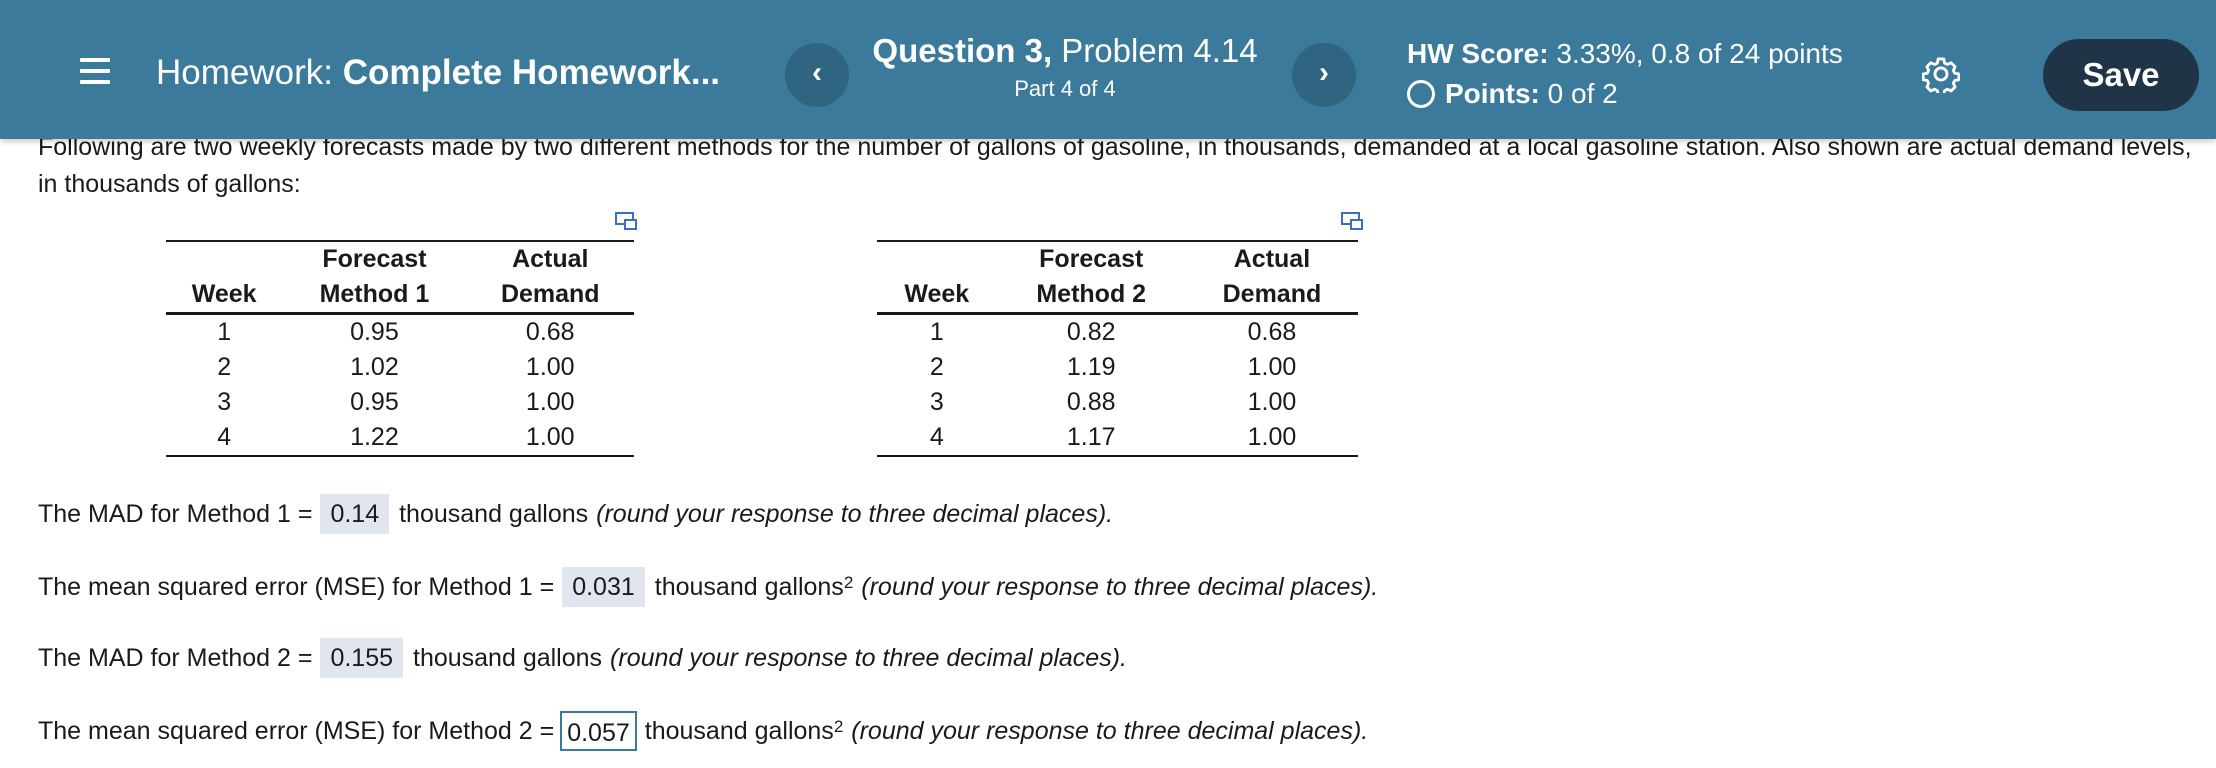 This screenshot has height=768, width=2216. Describe the element at coordinates (1478, 53) in the screenshot. I see `hw-score-label: HW Score:` at that location.